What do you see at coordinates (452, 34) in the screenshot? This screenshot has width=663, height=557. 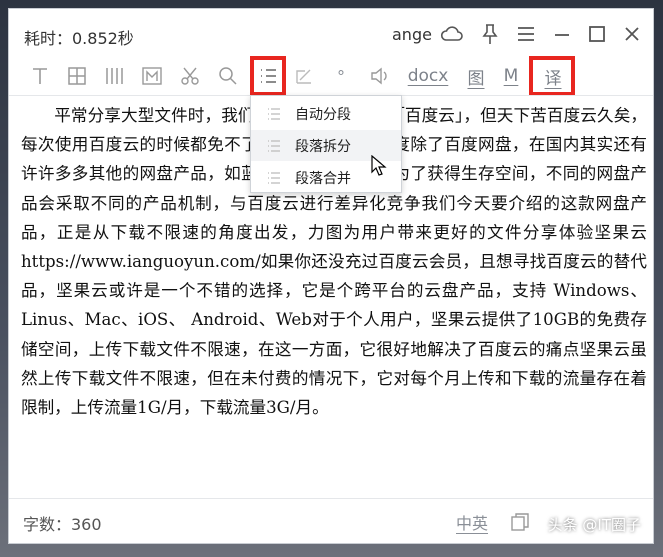 I see `cloud-icon` at bounding box center [452, 34].